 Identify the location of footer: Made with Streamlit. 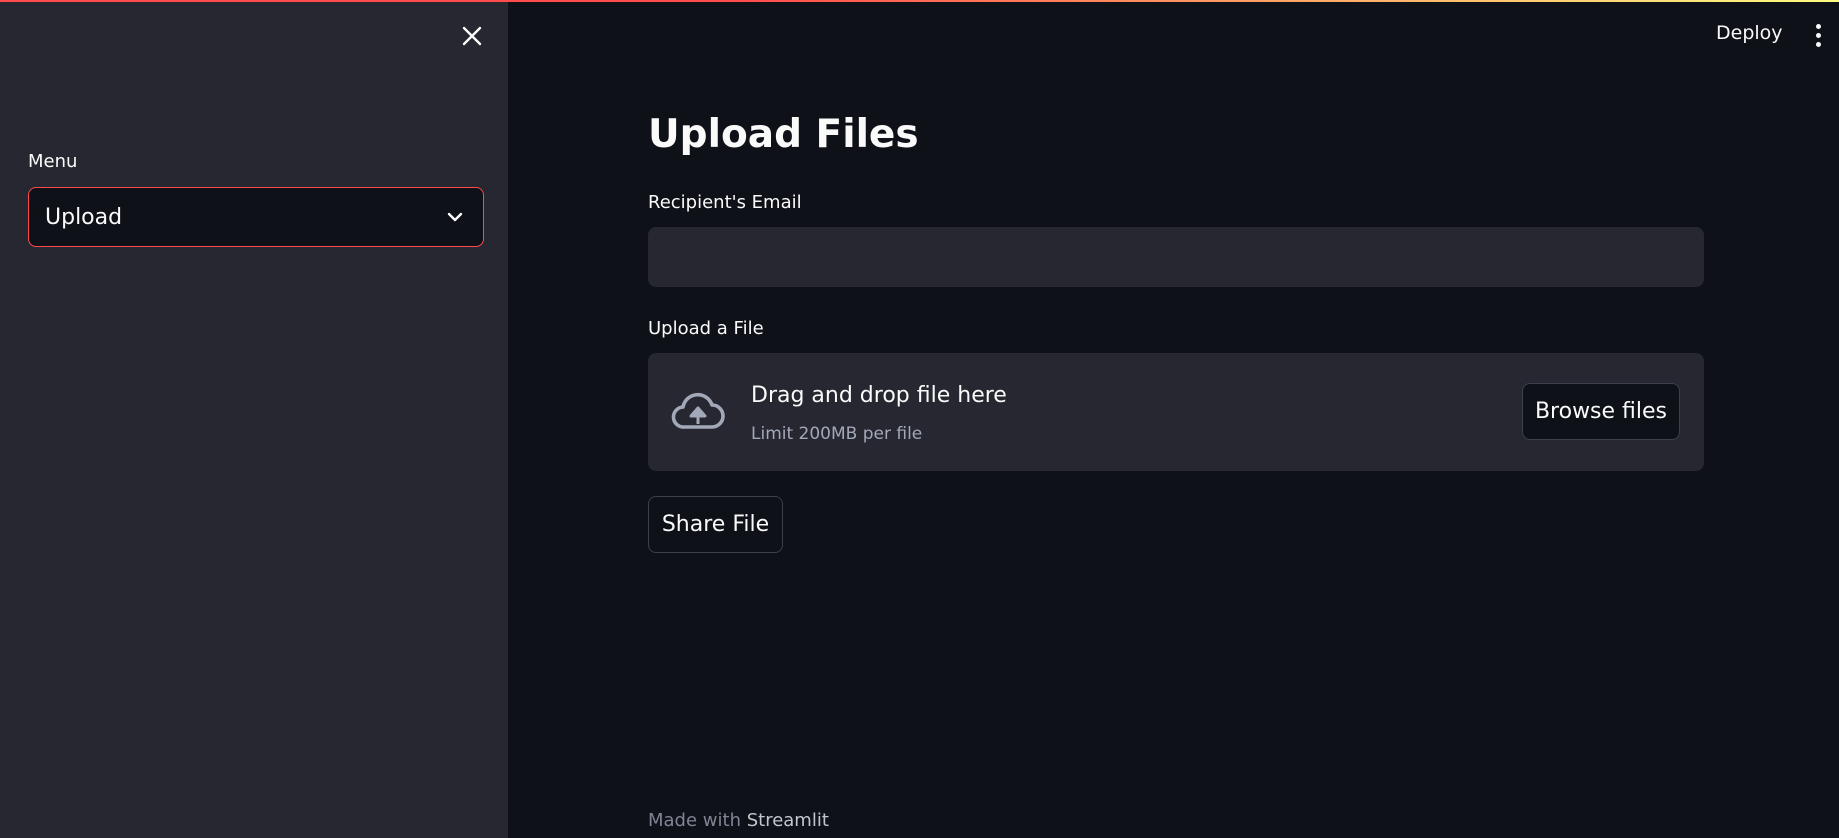
(738, 820).